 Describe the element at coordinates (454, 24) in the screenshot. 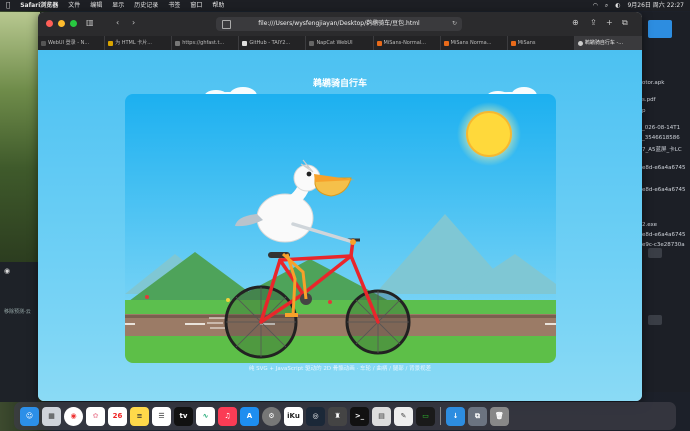

I see `reload-icon: ↻` at that location.